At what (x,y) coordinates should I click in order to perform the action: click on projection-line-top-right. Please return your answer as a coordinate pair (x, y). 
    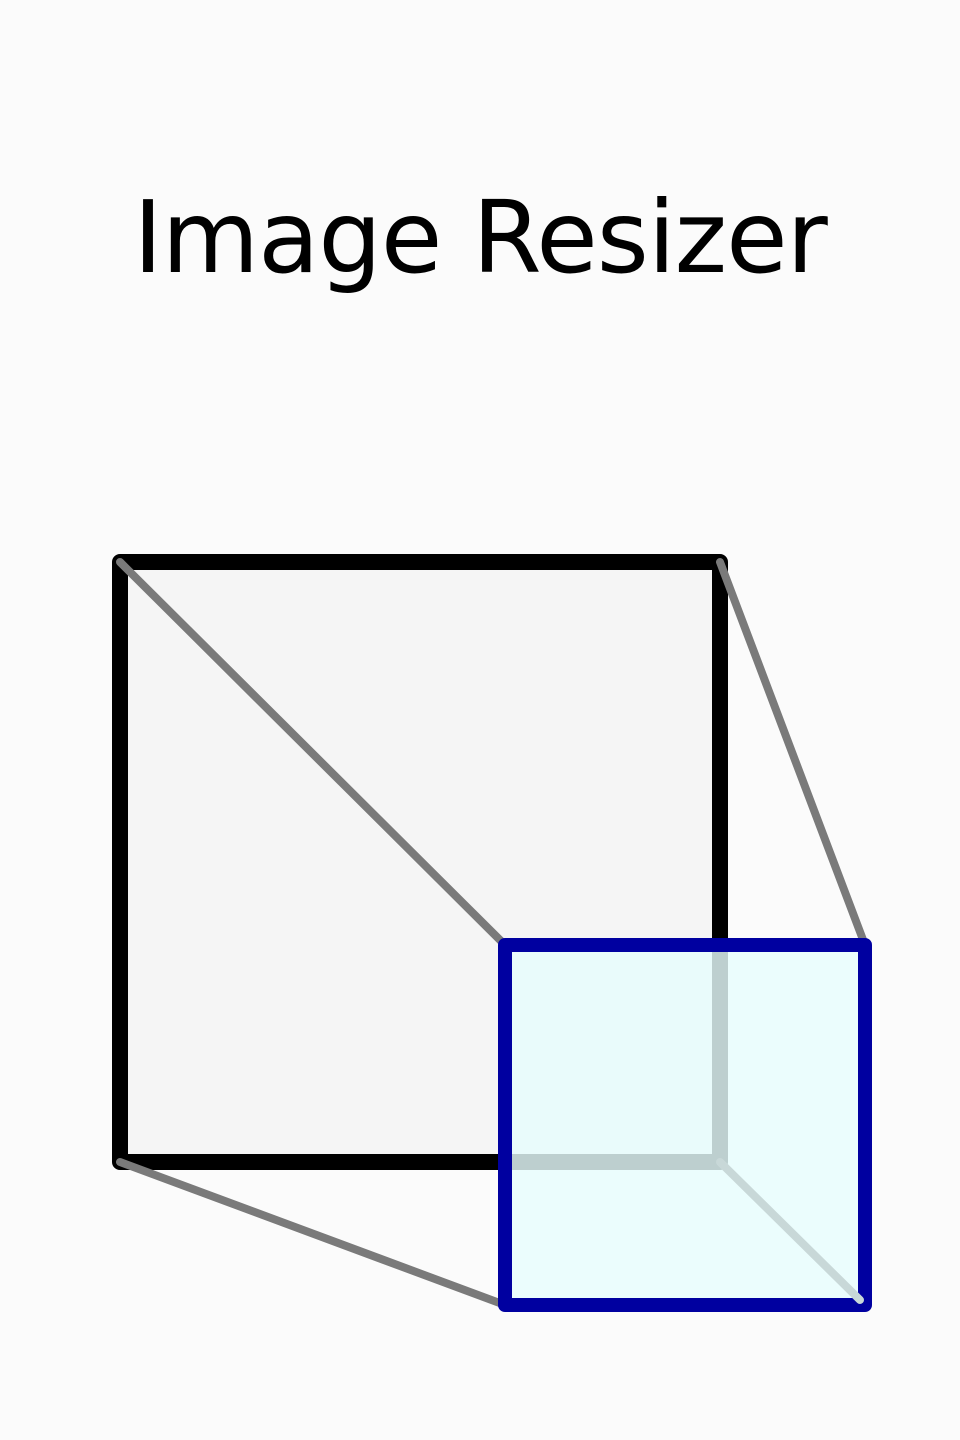
    Looking at the image, I should click on (792, 753).